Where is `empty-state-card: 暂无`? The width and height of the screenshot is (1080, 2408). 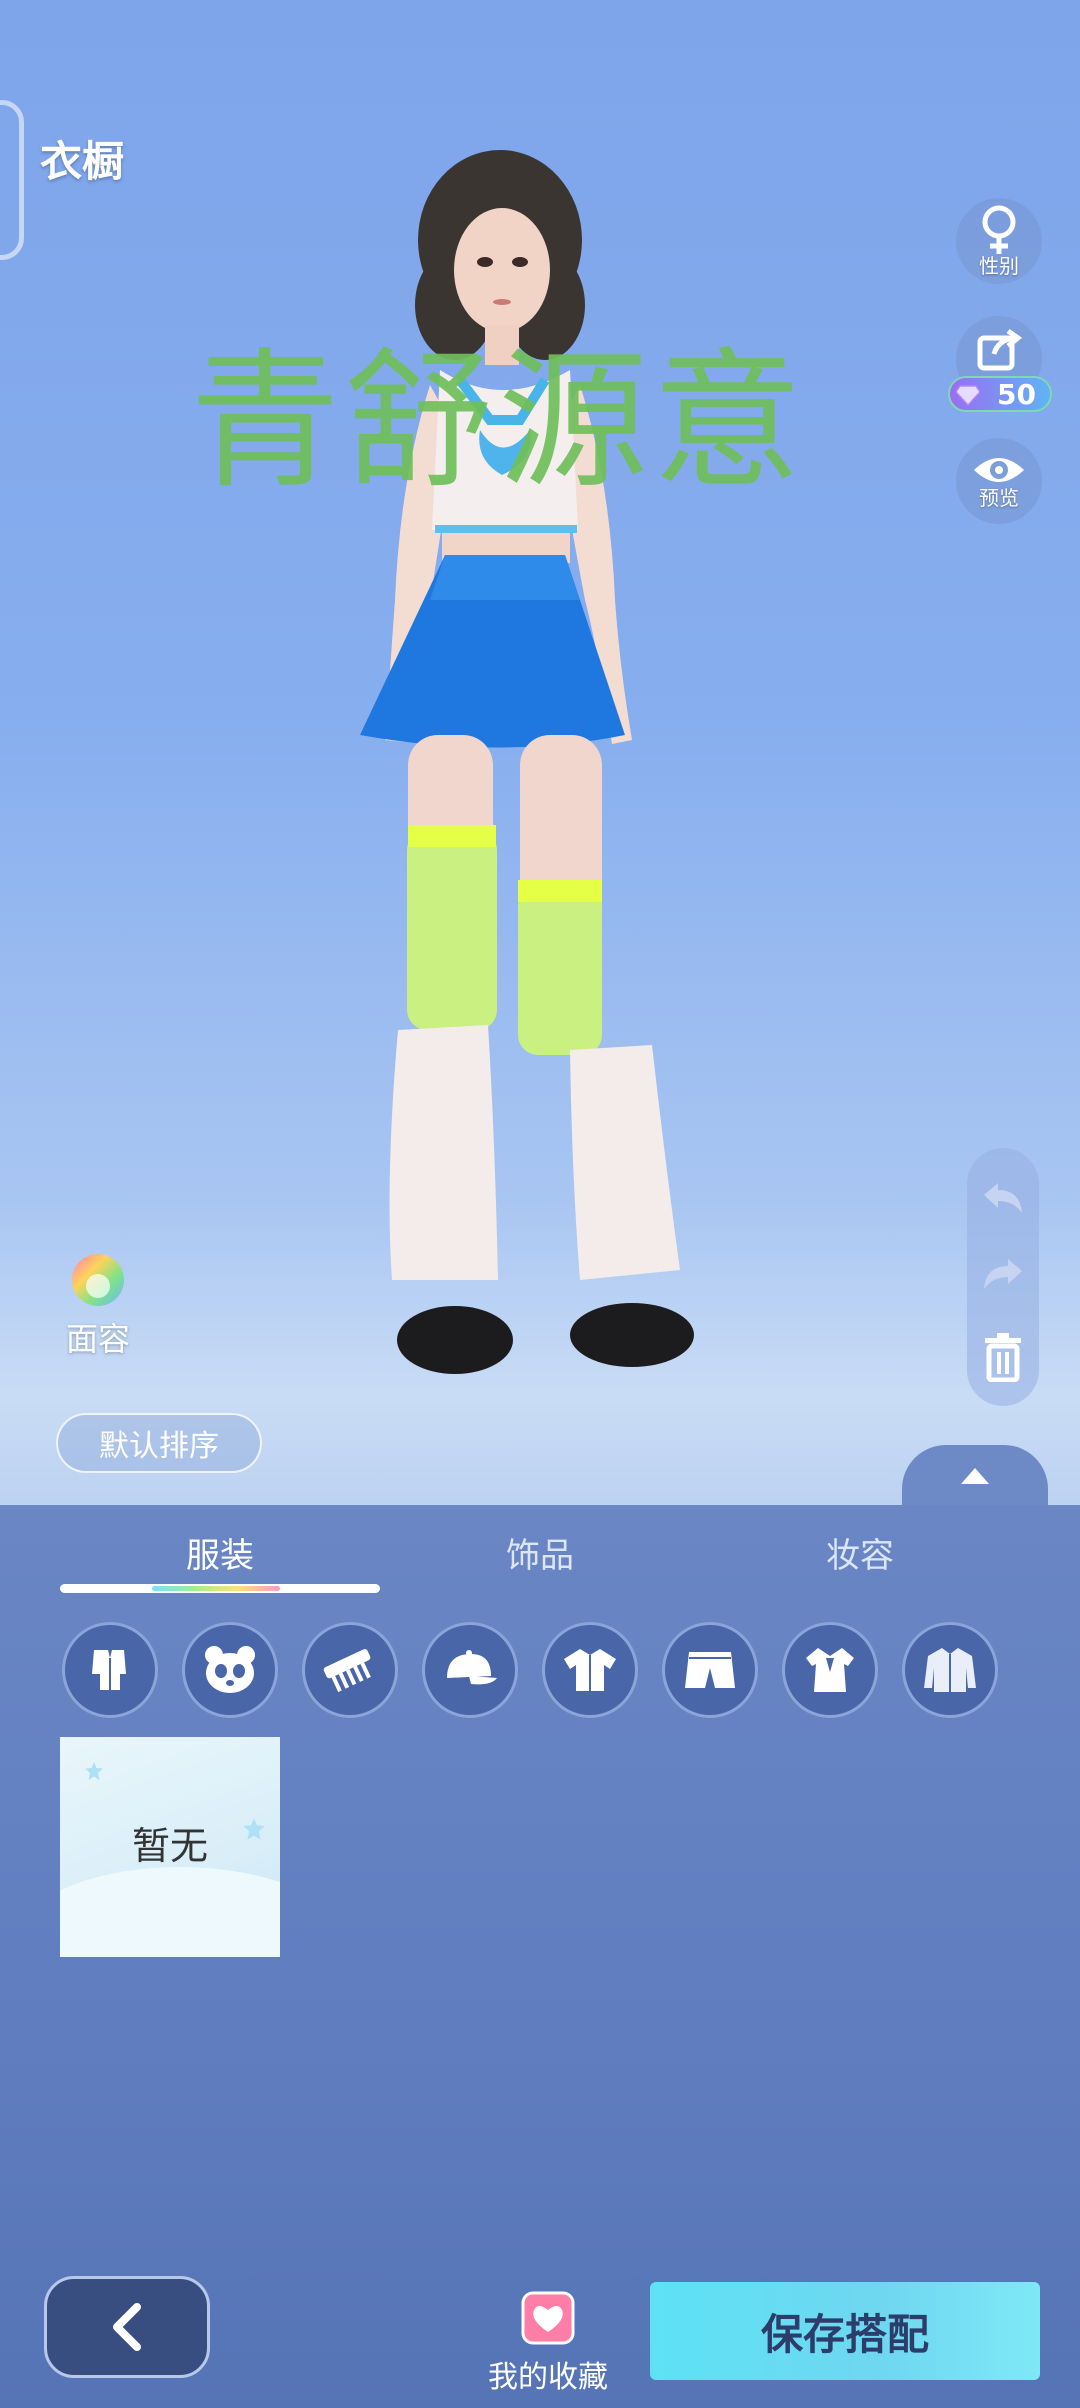 empty-state-card: 暂无 is located at coordinates (170, 1847).